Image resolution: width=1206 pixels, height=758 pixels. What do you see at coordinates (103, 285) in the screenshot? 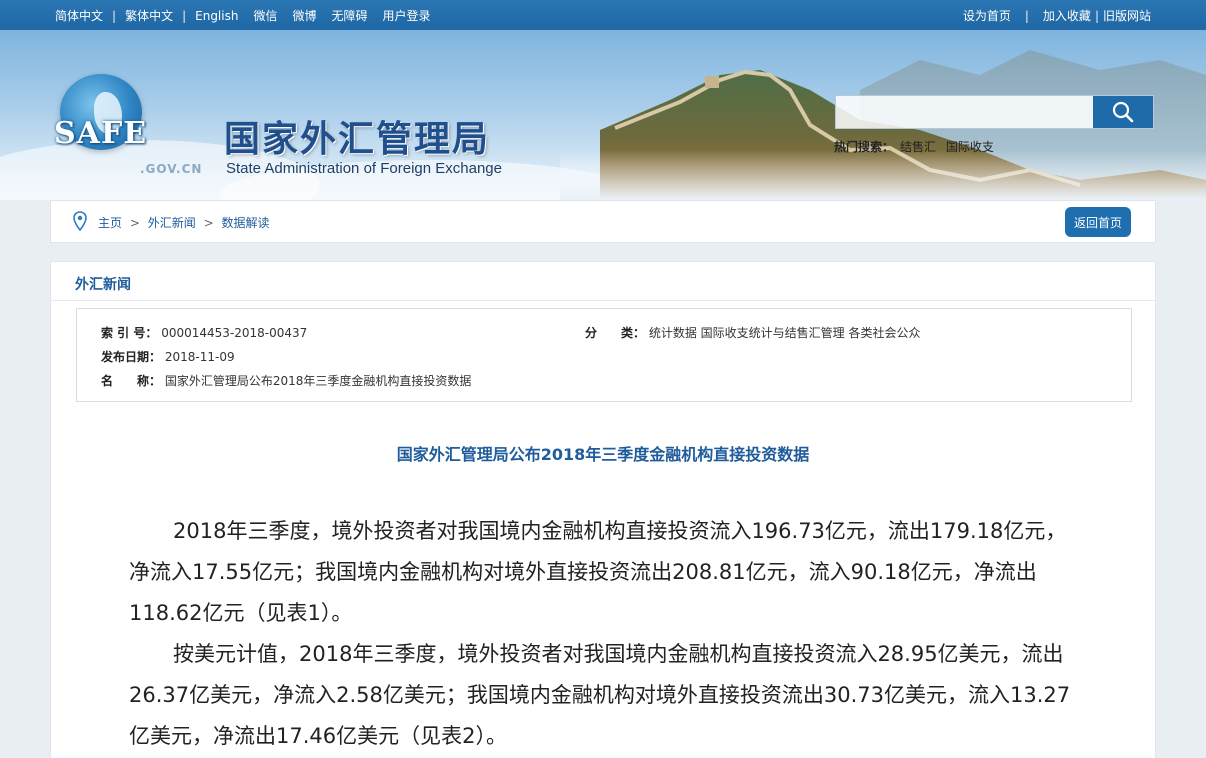
I see `section-title: 外汇新闻` at bounding box center [103, 285].